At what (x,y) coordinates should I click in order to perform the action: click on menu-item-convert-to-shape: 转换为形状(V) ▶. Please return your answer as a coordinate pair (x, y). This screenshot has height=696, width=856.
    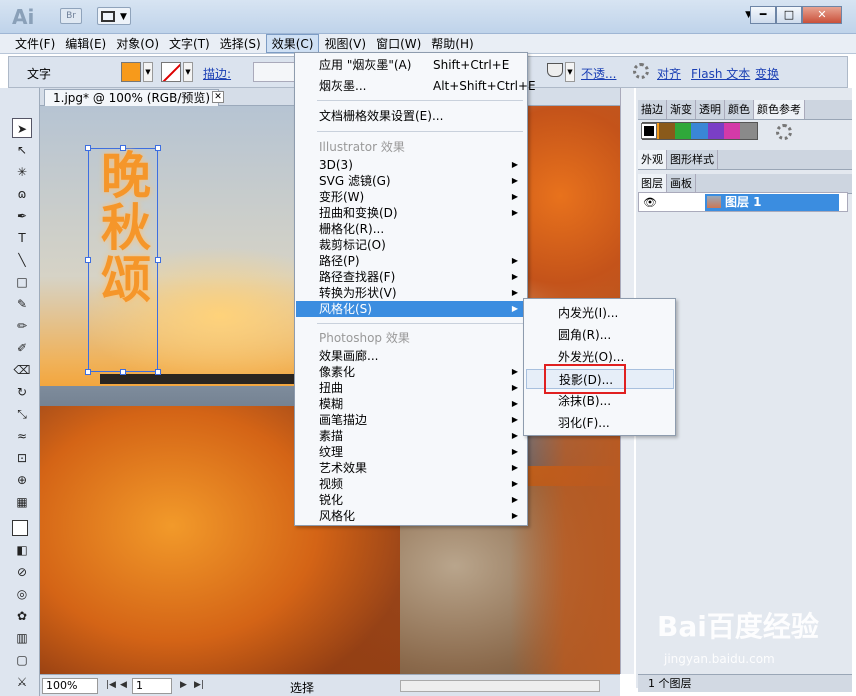
    Looking at the image, I should click on (411, 293).